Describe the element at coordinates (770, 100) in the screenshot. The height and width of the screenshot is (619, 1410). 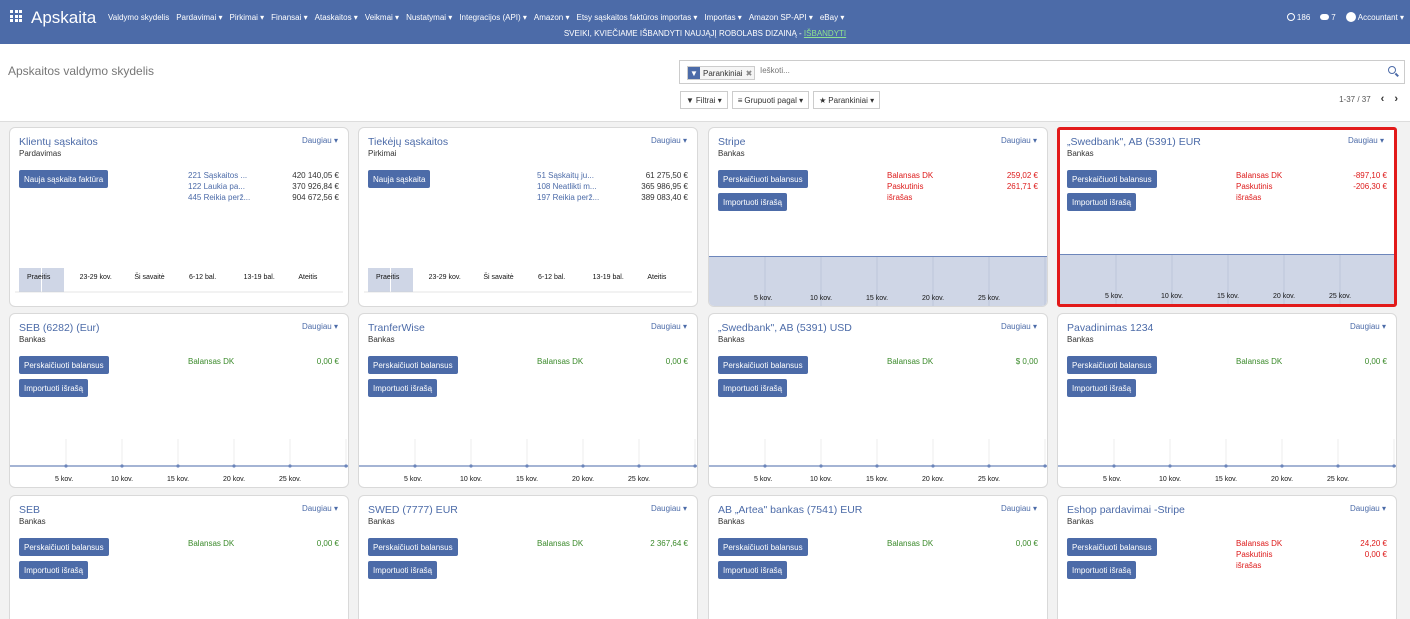
I see `groupby-button: ≡ Grupuoti pagal ▾` at that location.